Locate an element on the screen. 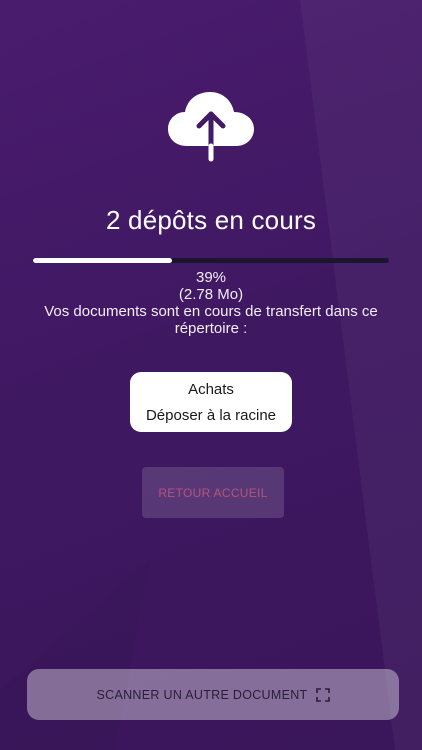 The image size is (422, 750). progress-percent-text: 39% is located at coordinates (211, 277).